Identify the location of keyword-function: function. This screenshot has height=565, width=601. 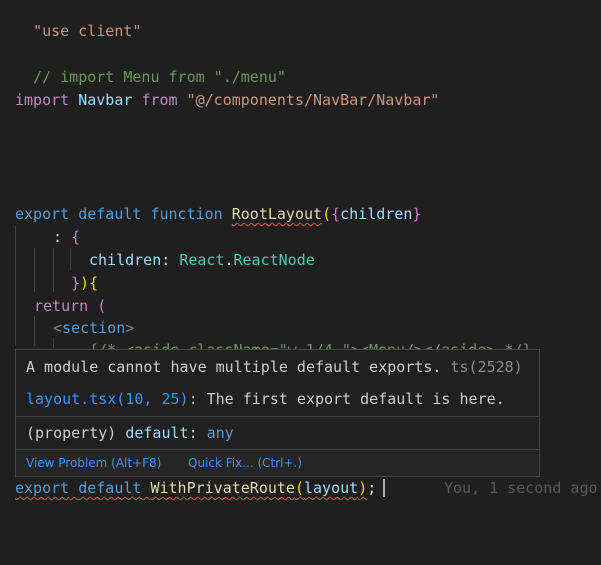
(186, 214).